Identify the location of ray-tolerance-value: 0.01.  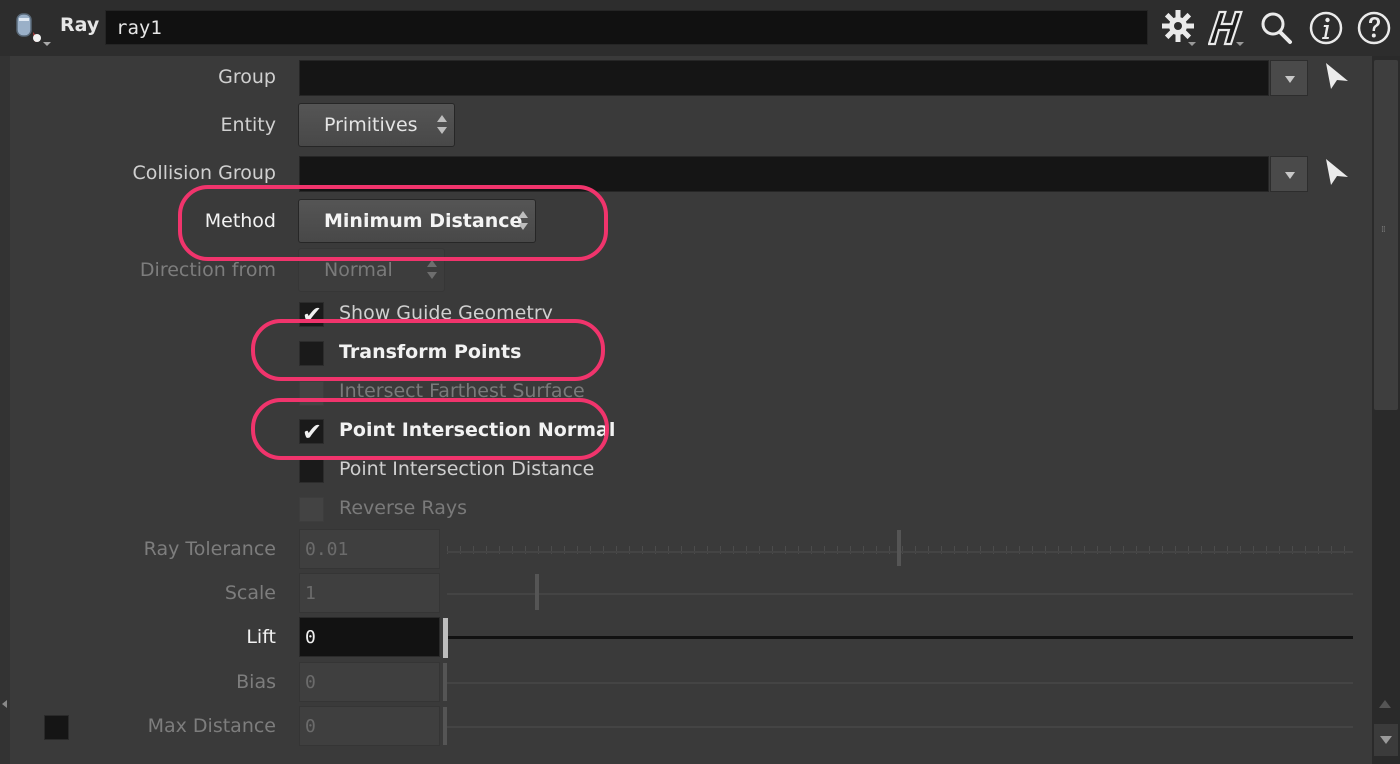
(327, 549).